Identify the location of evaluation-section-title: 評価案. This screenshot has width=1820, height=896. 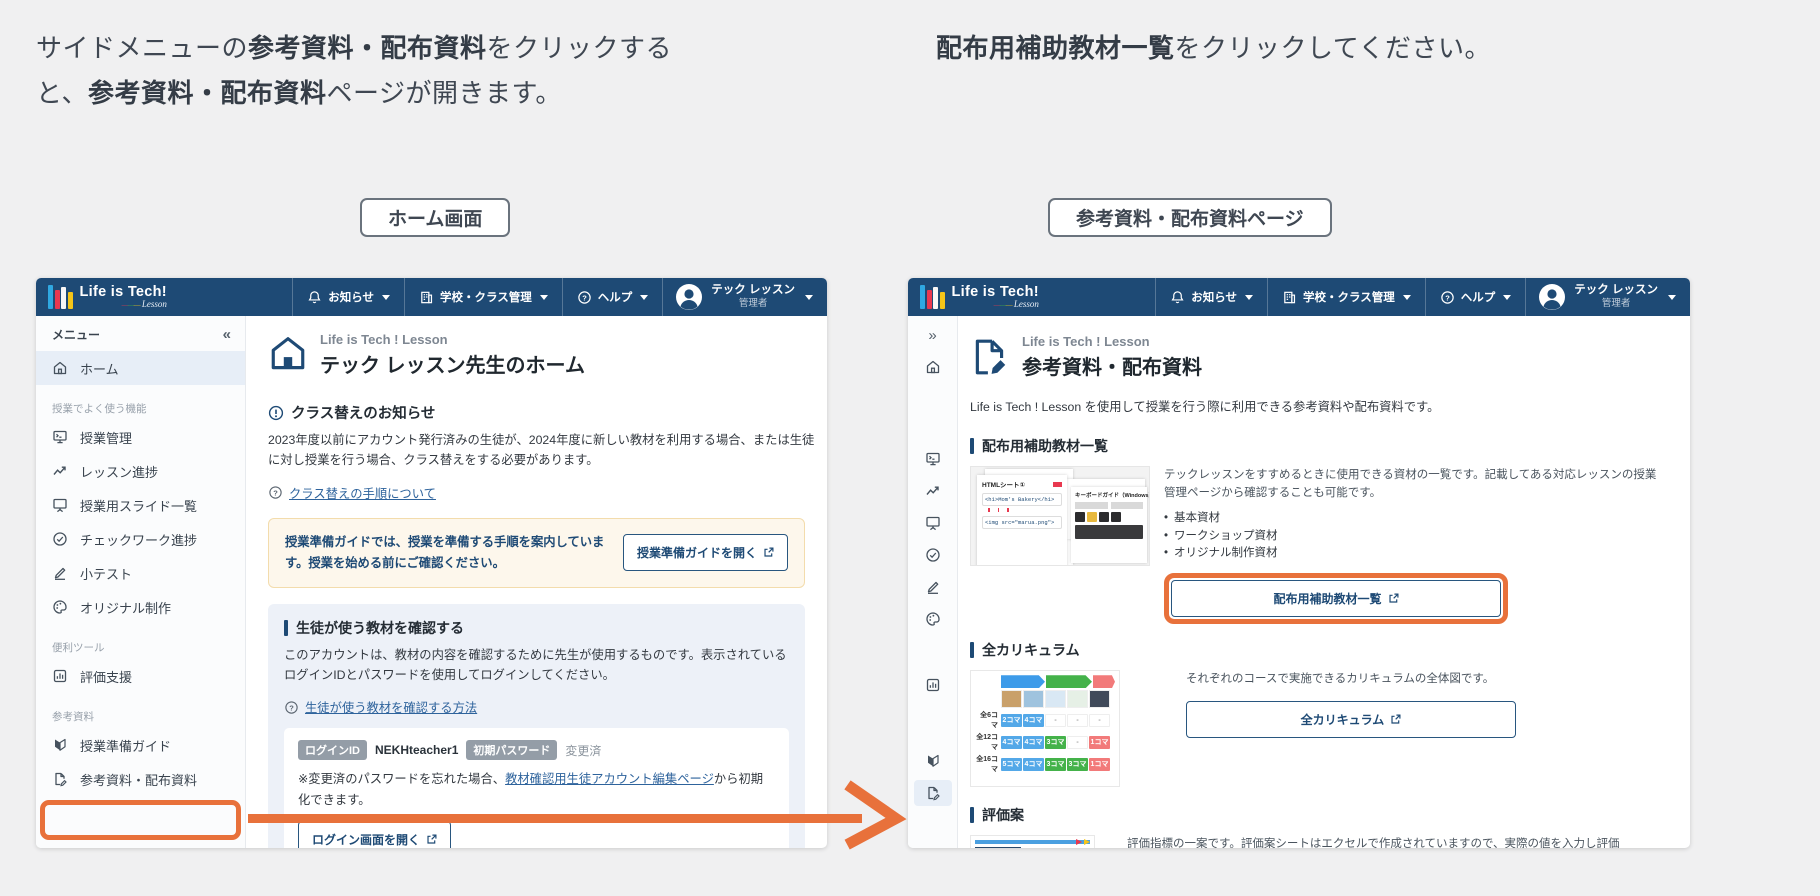
(1003, 815).